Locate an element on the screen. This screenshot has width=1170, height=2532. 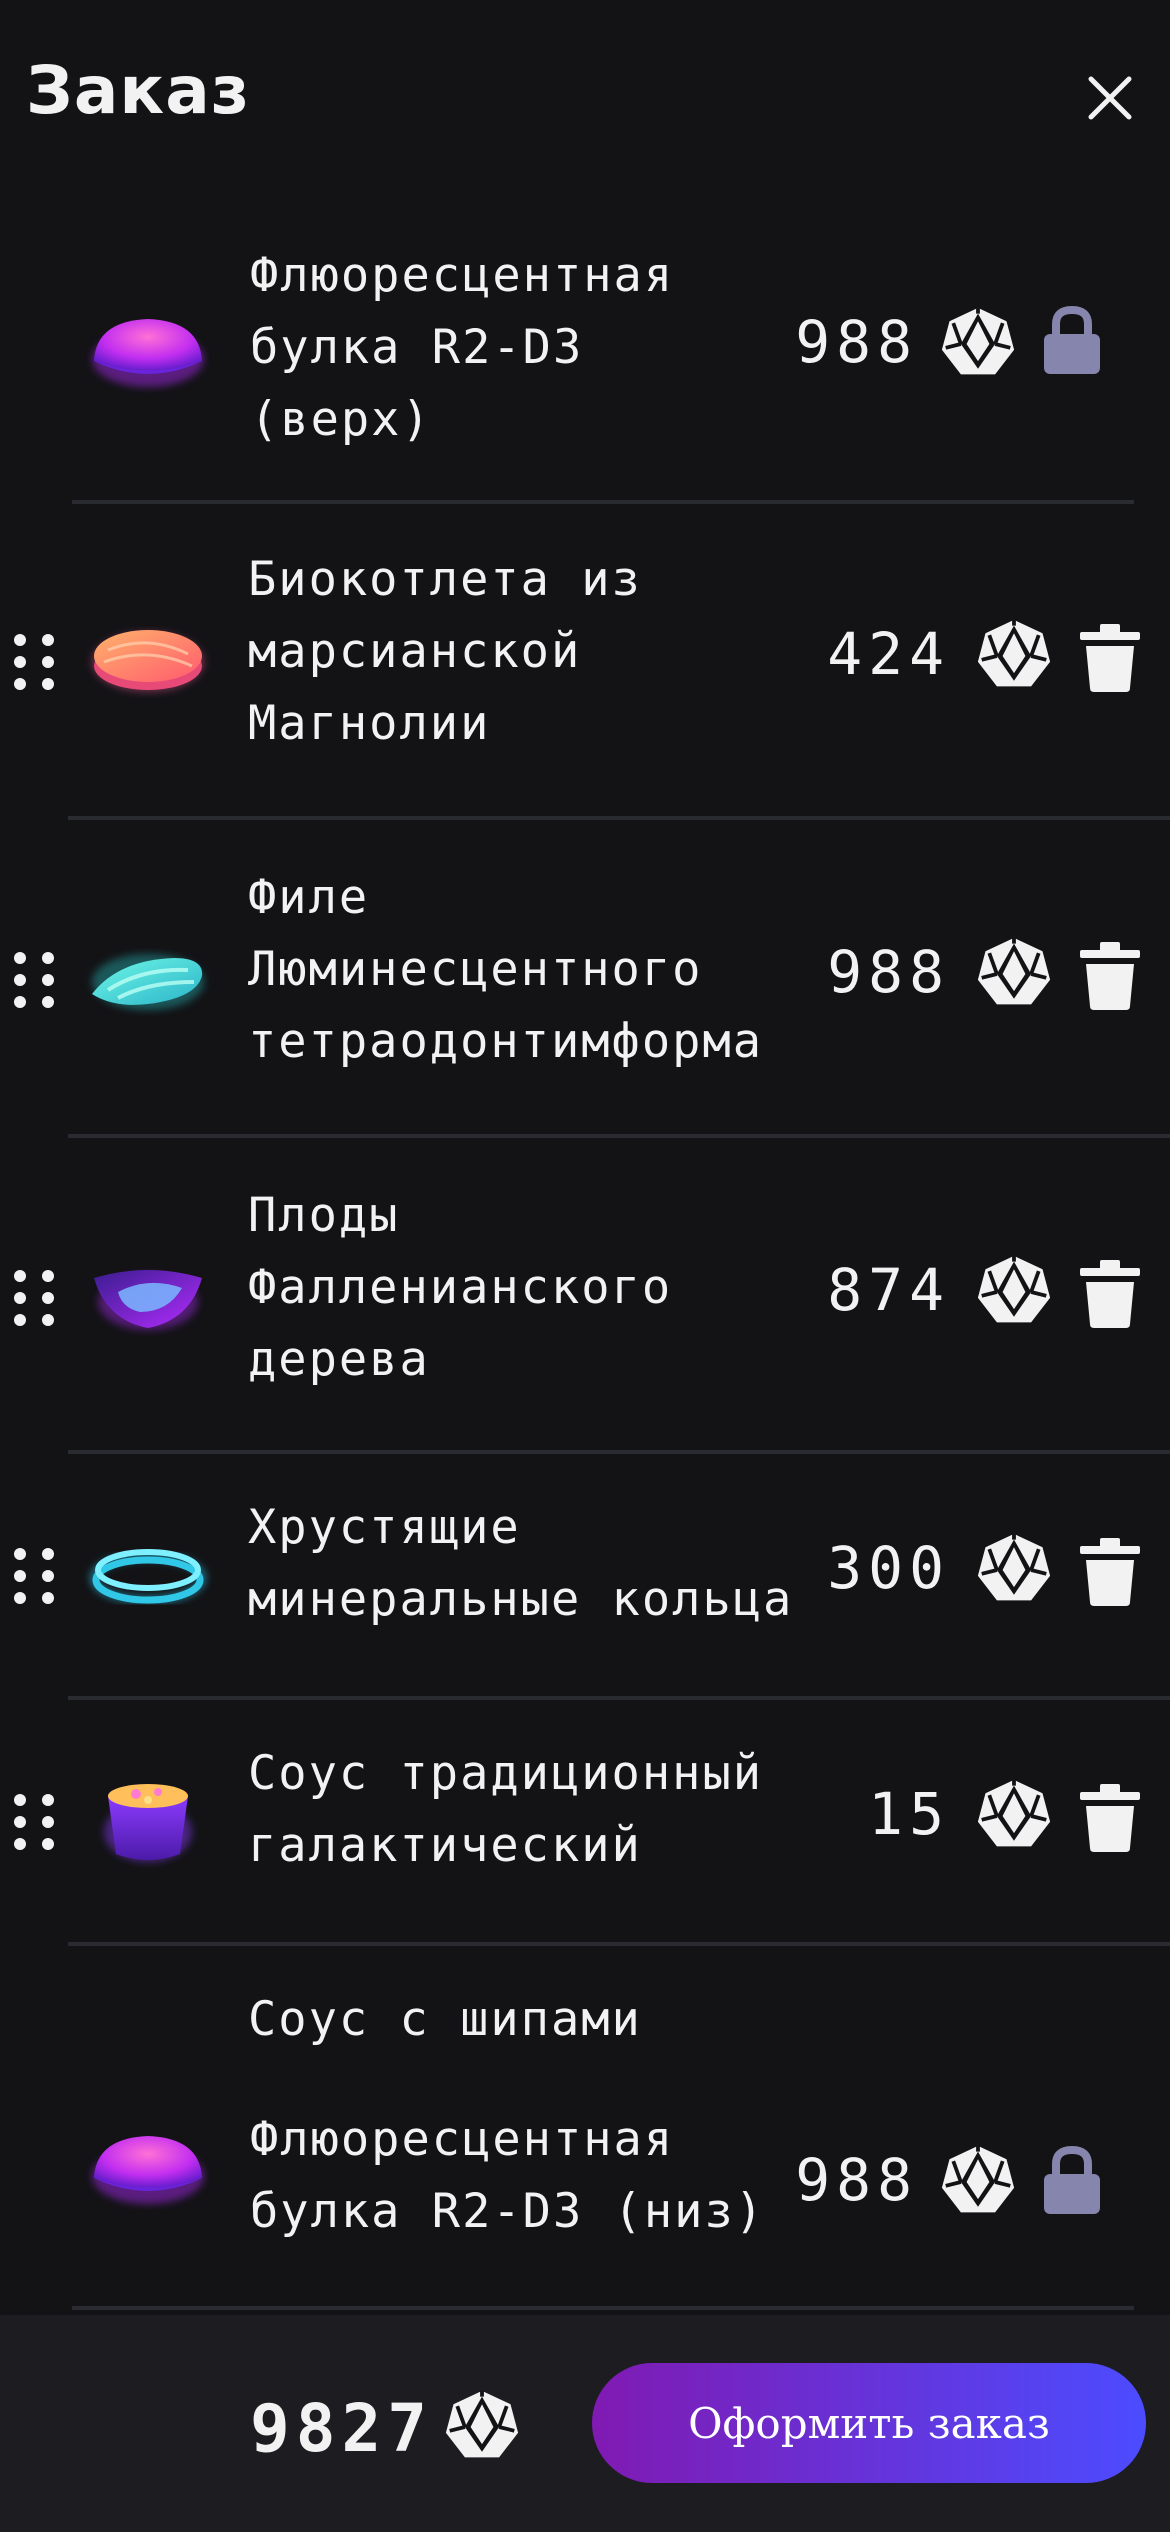
fish-fillet-image is located at coordinates (148, 982).